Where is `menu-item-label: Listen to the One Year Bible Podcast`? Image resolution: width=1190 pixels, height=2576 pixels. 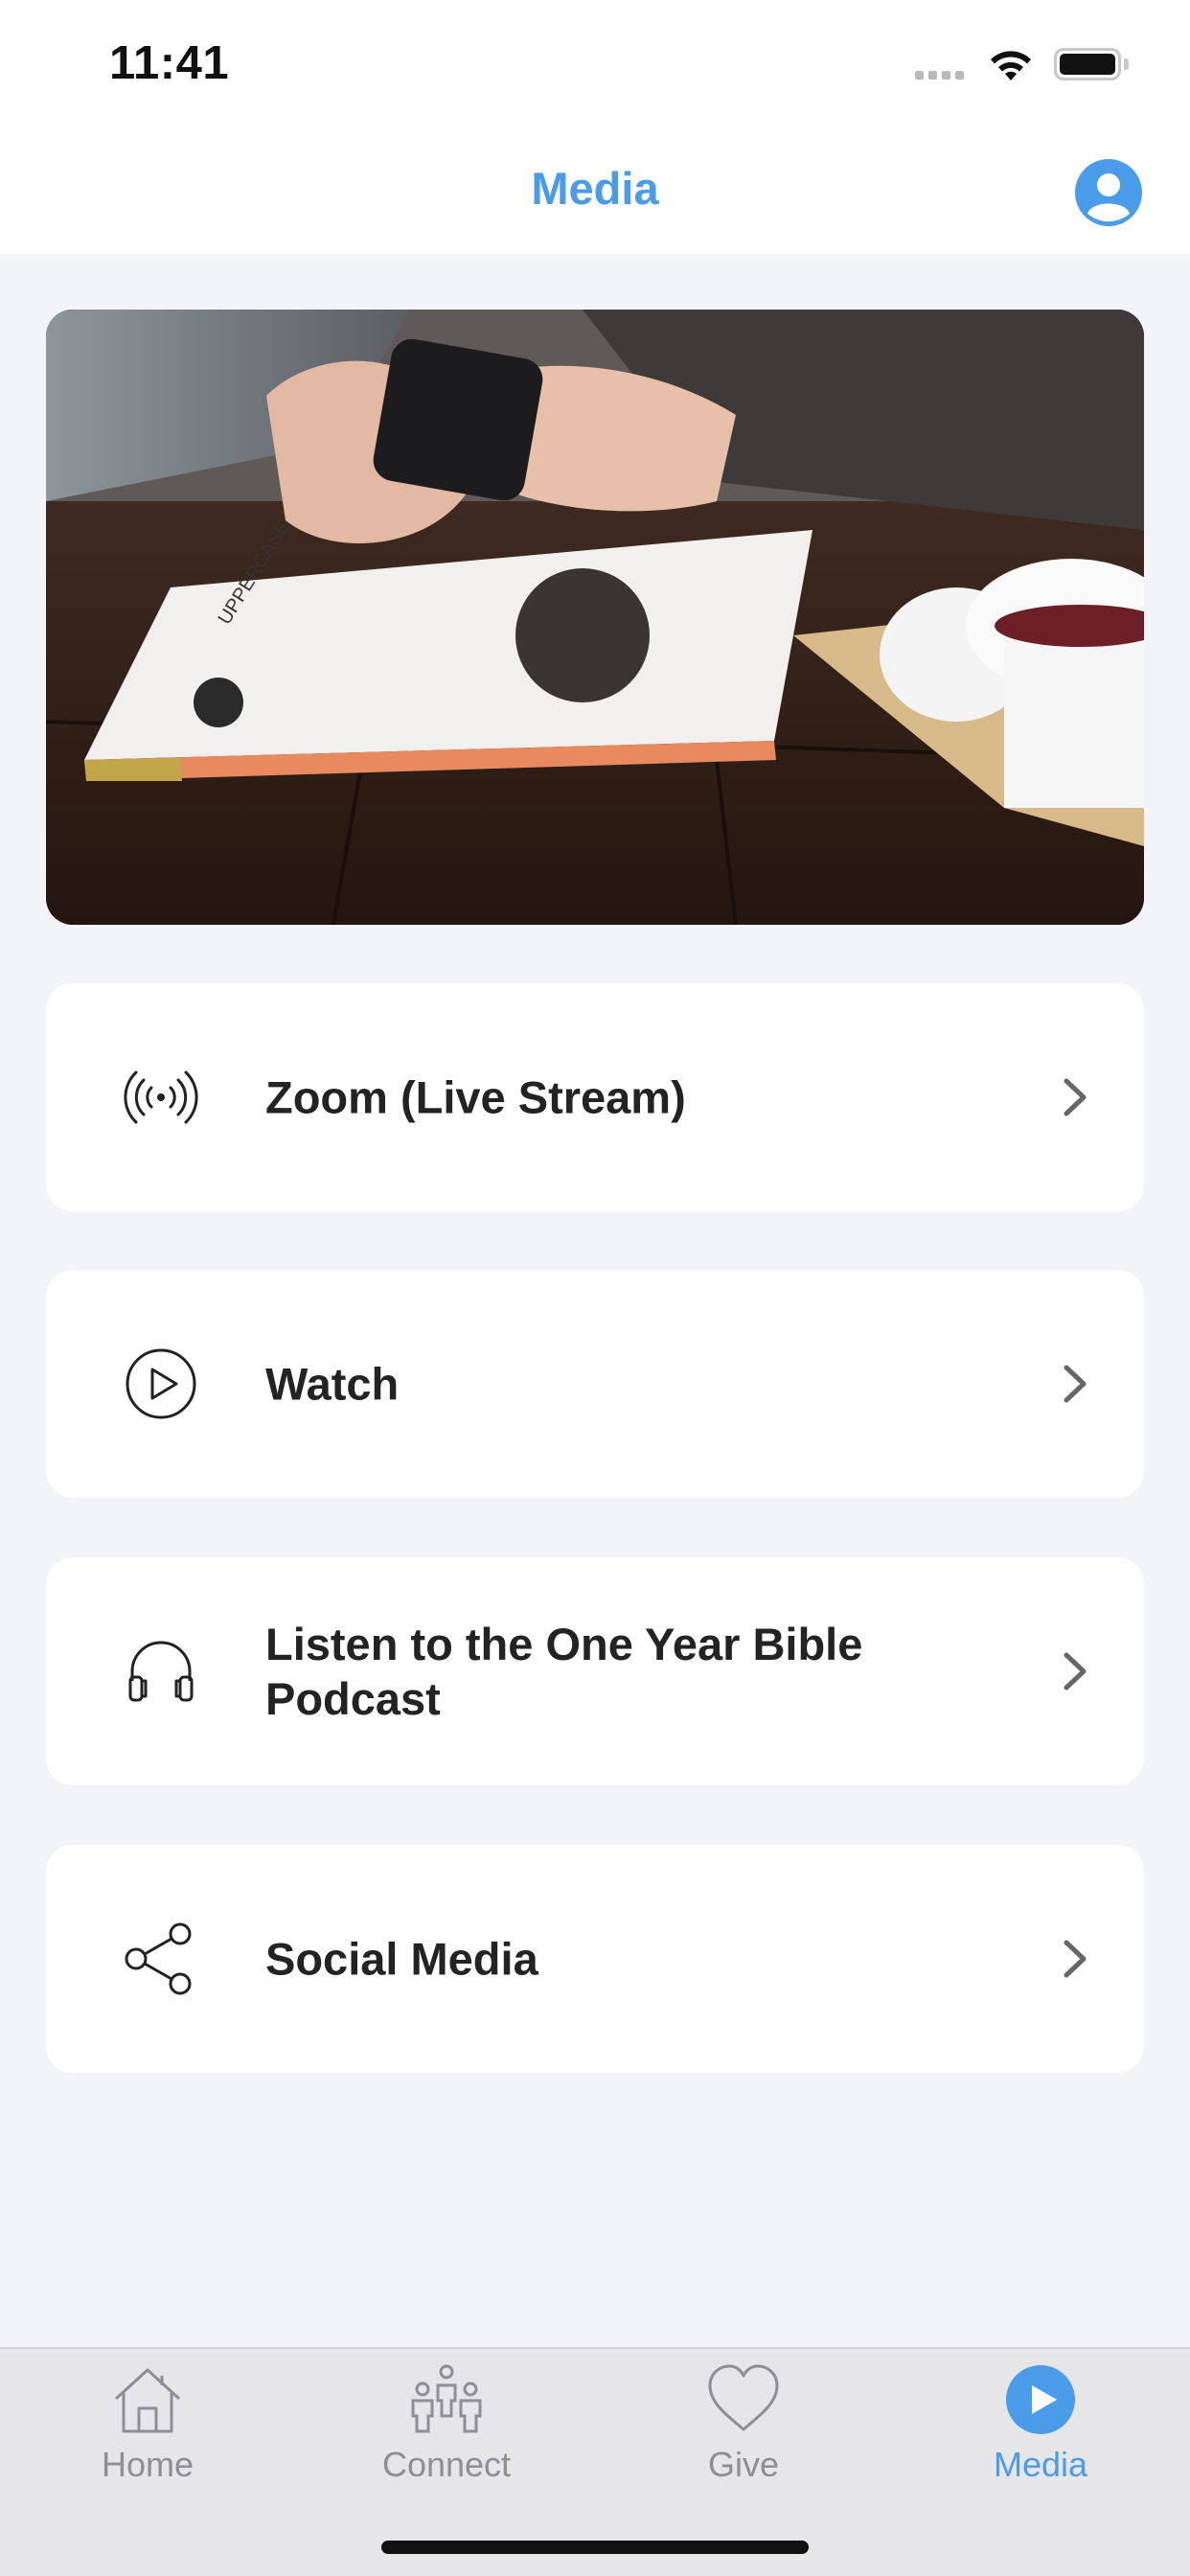 menu-item-label: Listen to the One Year Bible Podcast is located at coordinates (564, 1671).